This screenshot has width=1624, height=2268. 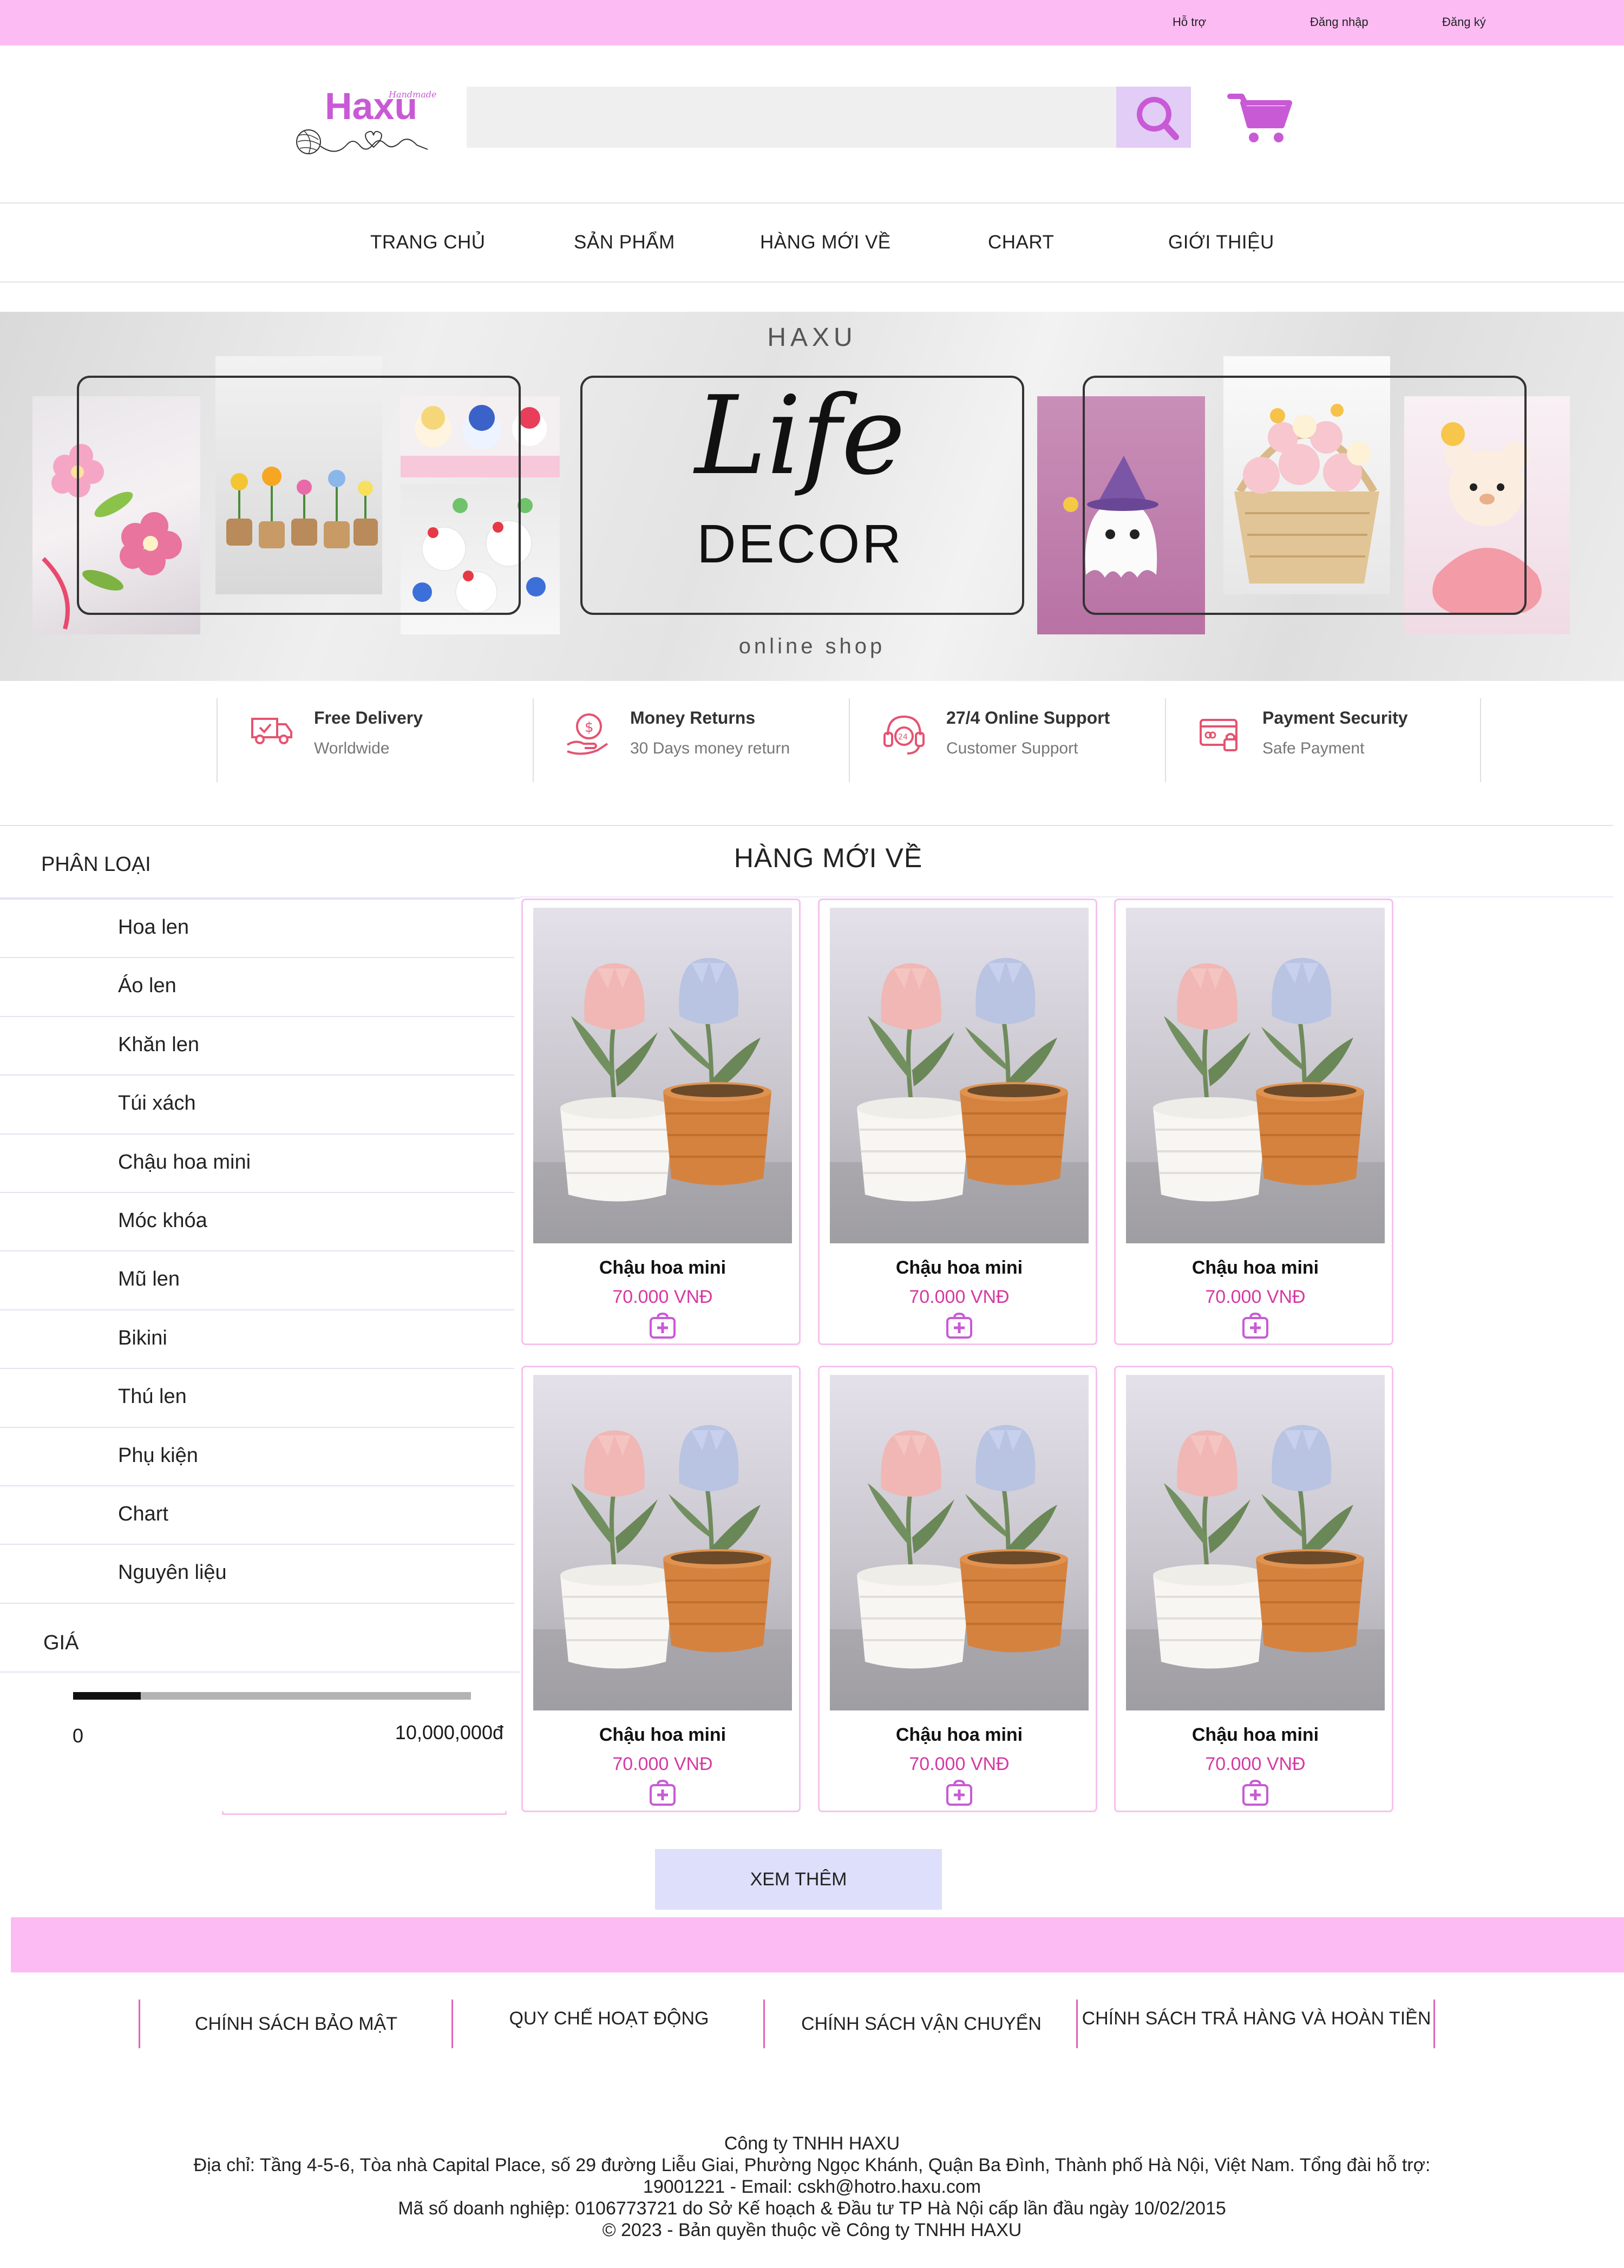 I want to click on nav-home: TRANG CHỦ, so click(x=428, y=242).